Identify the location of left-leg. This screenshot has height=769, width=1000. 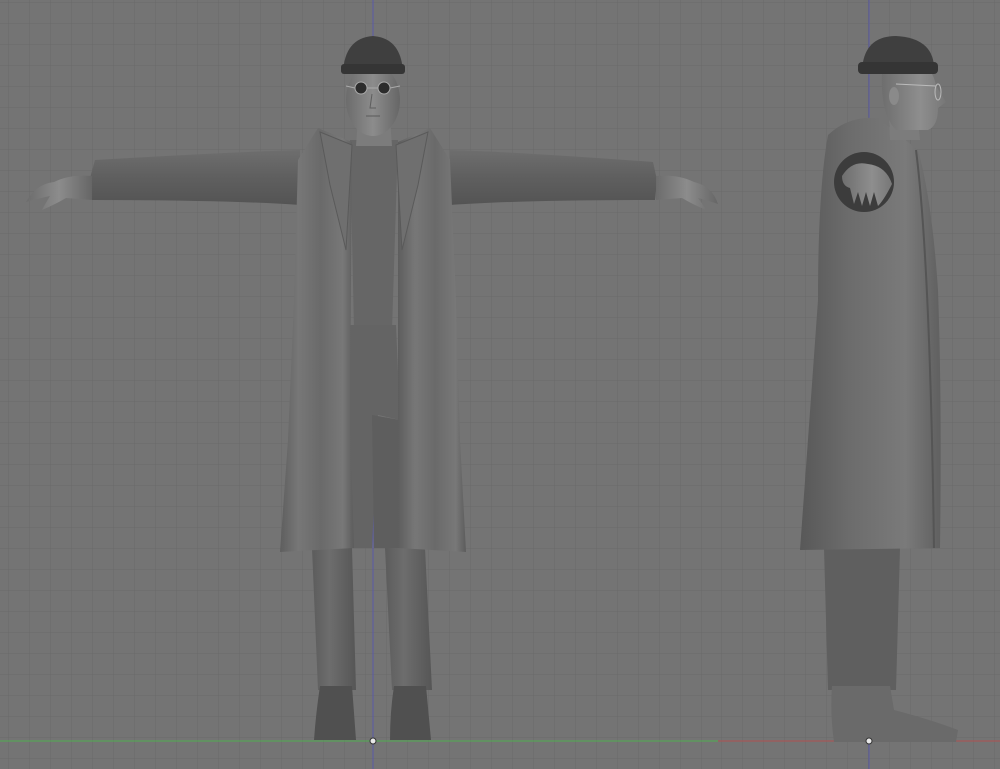
(334, 619).